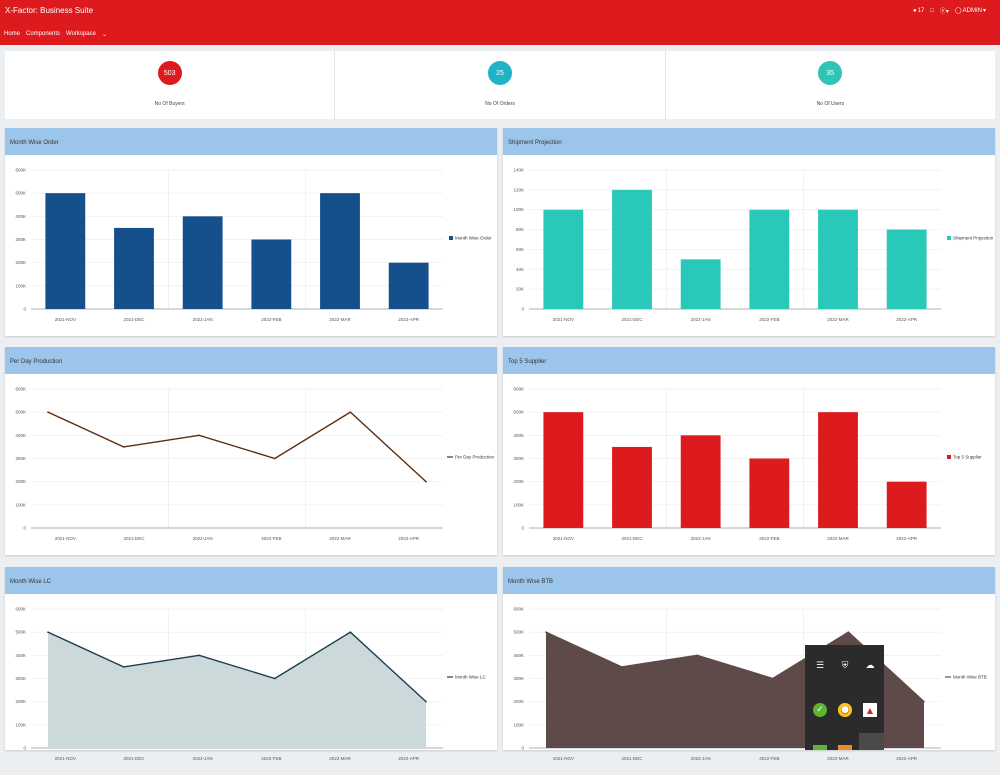 Image resolution: width=1000 pixels, height=775 pixels. What do you see at coordinates (520, 269) in the screenshot?
I see `y-tick-label: 40K` at bounding box center [520, 269].